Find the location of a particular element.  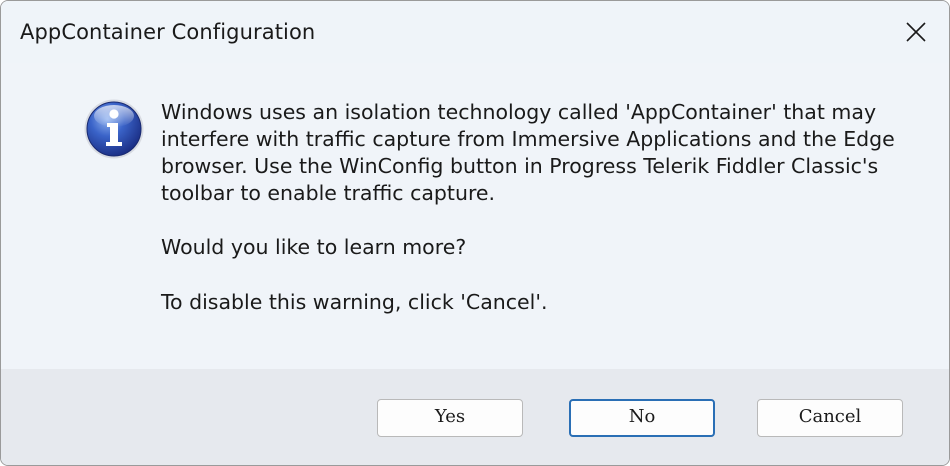

close-button is located at coordinates (916, 32).